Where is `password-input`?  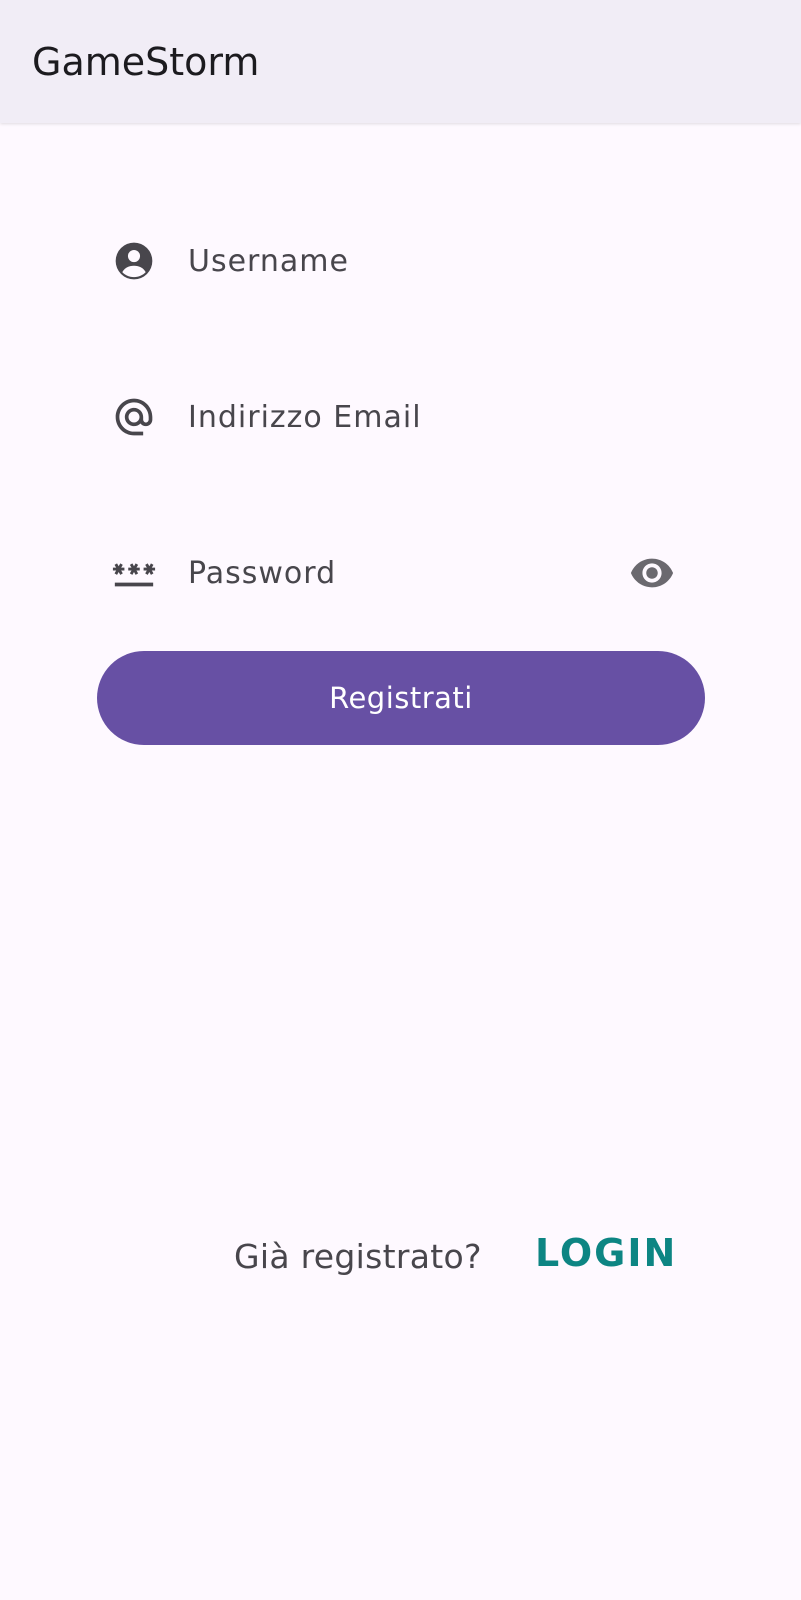
password-input is located at coordinates (405, 573).